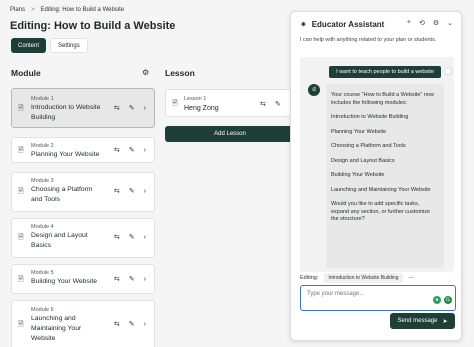  Describe the element at coordinates (411, 278) in the screenshot. I see `dash-icon: —` at that location.